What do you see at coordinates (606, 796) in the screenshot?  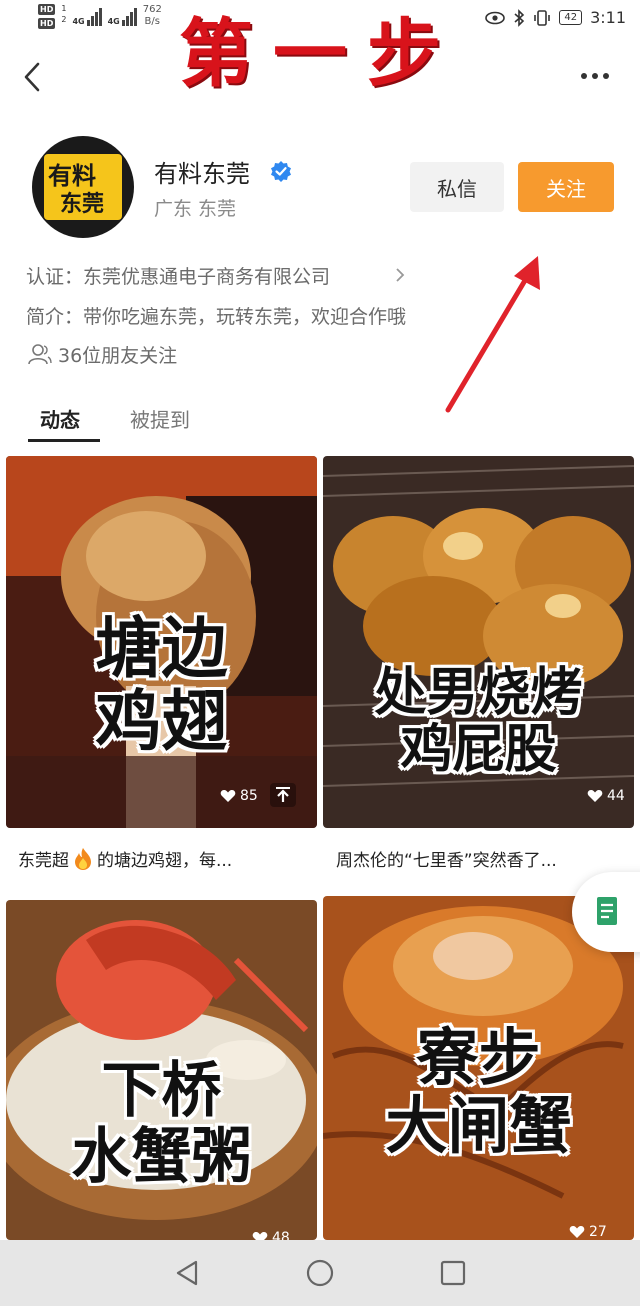 I see `post-2-likes: 44` at bounding box center [606, 796].